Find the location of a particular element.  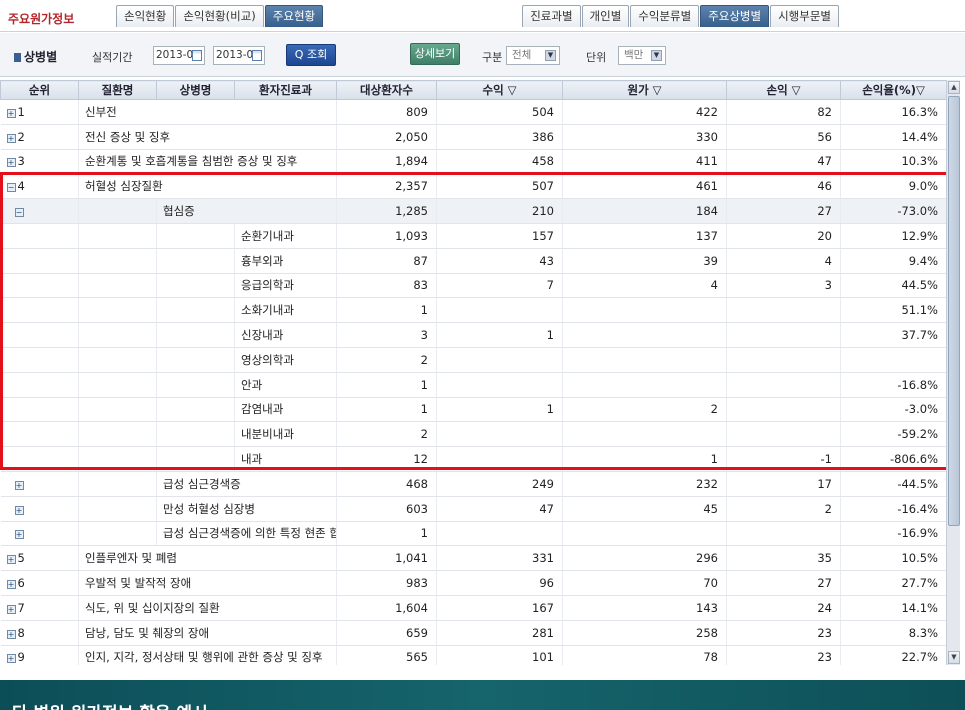

column-header-0: 순위 is located at coordinates (39, 90).